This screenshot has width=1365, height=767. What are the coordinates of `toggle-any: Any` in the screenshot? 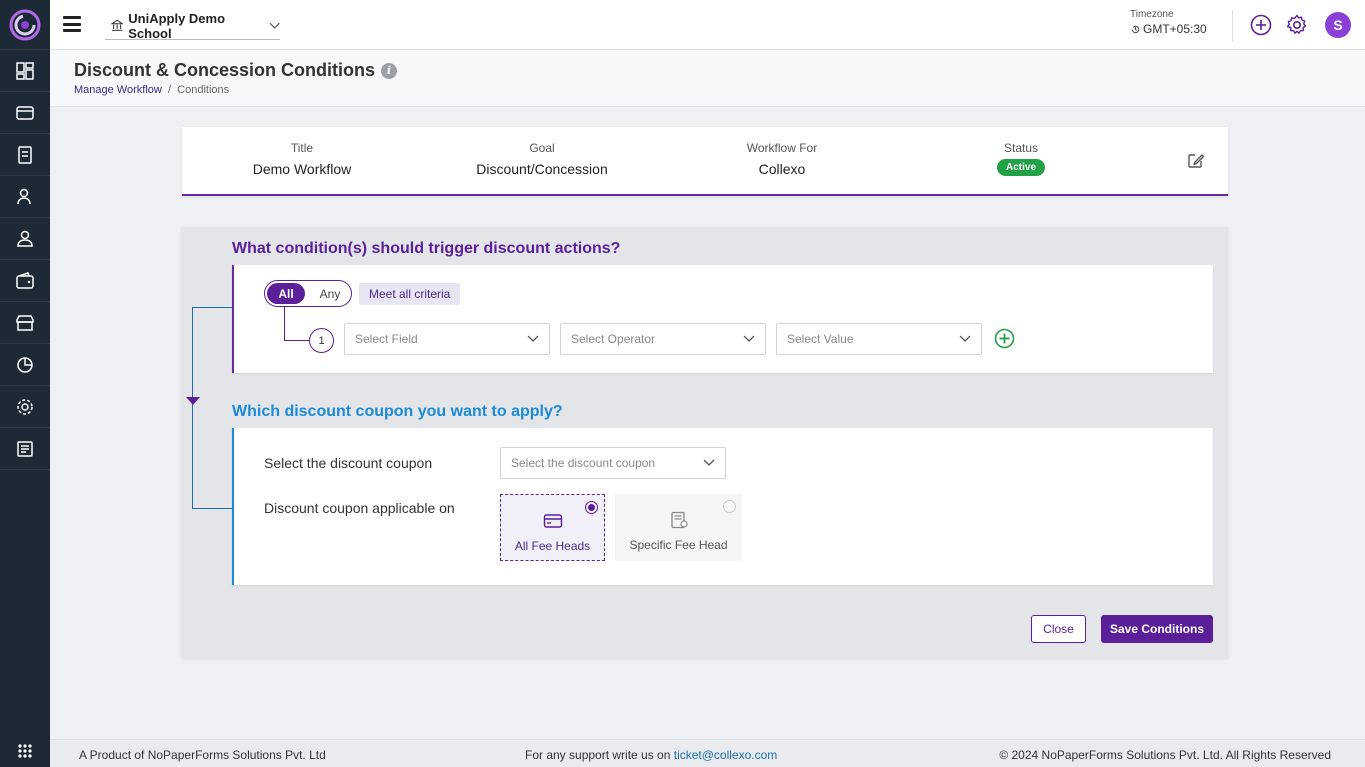 It's located at (330, 293).